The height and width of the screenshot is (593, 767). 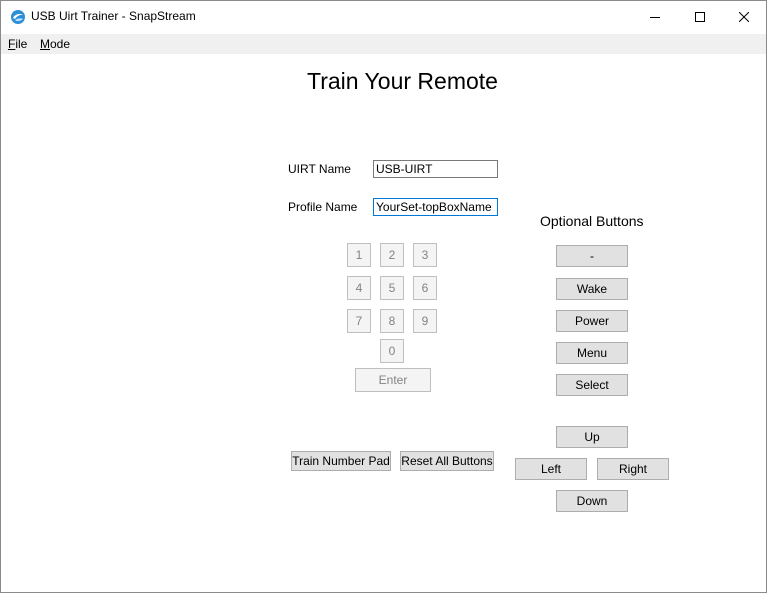 I want to click on keypad-button-9: 9, so click(x=425, y=321).